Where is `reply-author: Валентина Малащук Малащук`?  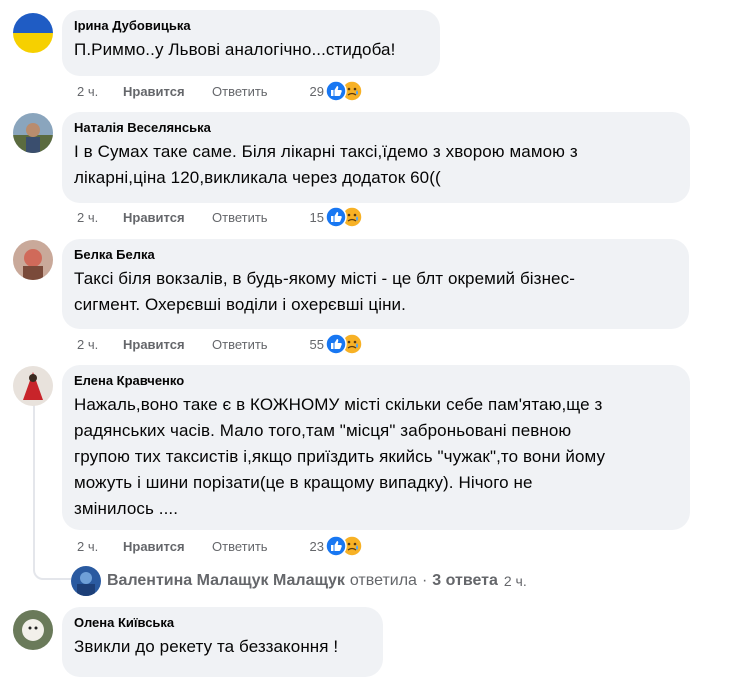 reply-author: Валентина Малащук Малащук is located at coordinates (226, 581).